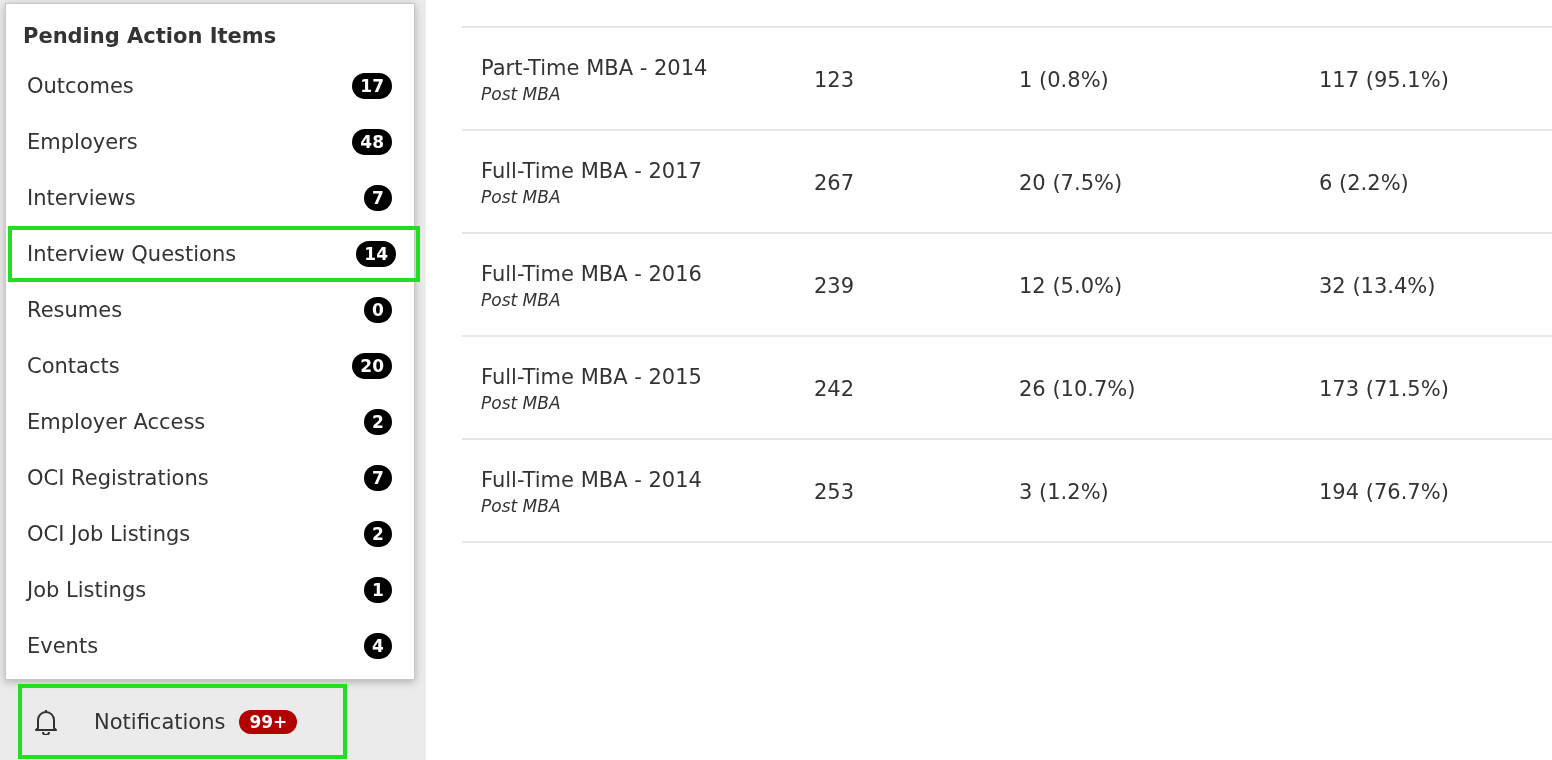 This screenshot has height=760, width=1552. What do you see at coordinates (1064, 79) in the screenshot?
I see `table-cell: 1 (0.8%)` at bounding box center [1064, 79].